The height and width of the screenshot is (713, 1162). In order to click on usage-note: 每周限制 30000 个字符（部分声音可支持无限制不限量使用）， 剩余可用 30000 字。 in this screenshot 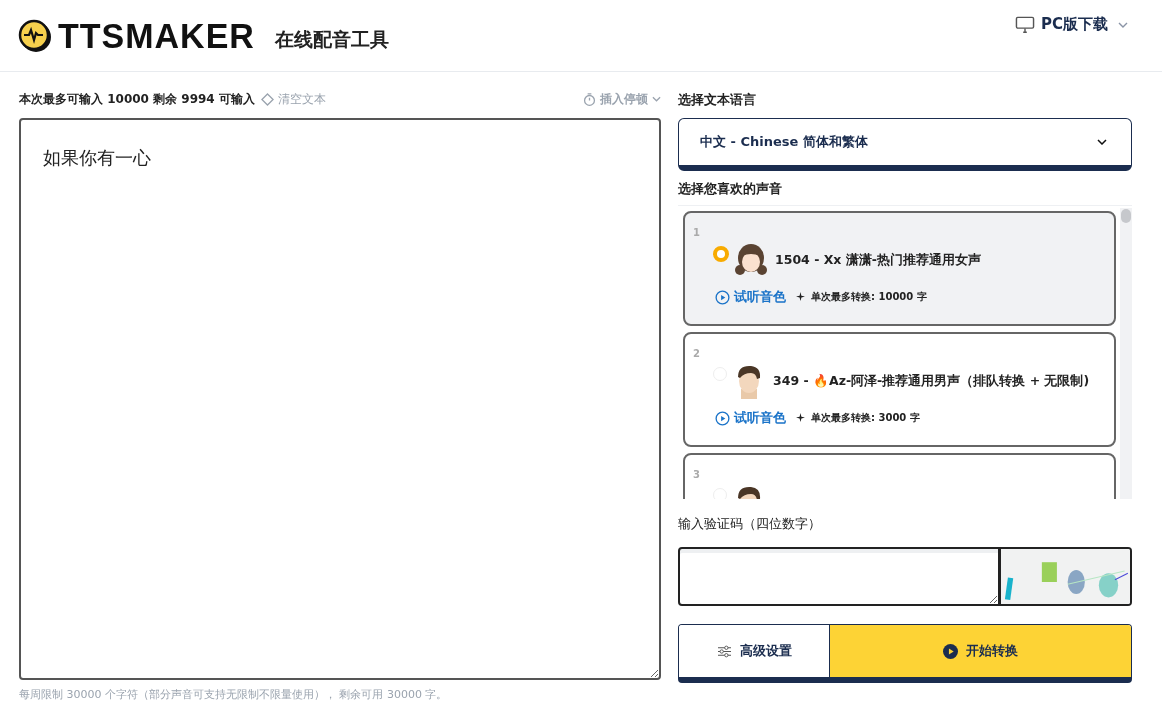, I will do `click(234, 694)`.